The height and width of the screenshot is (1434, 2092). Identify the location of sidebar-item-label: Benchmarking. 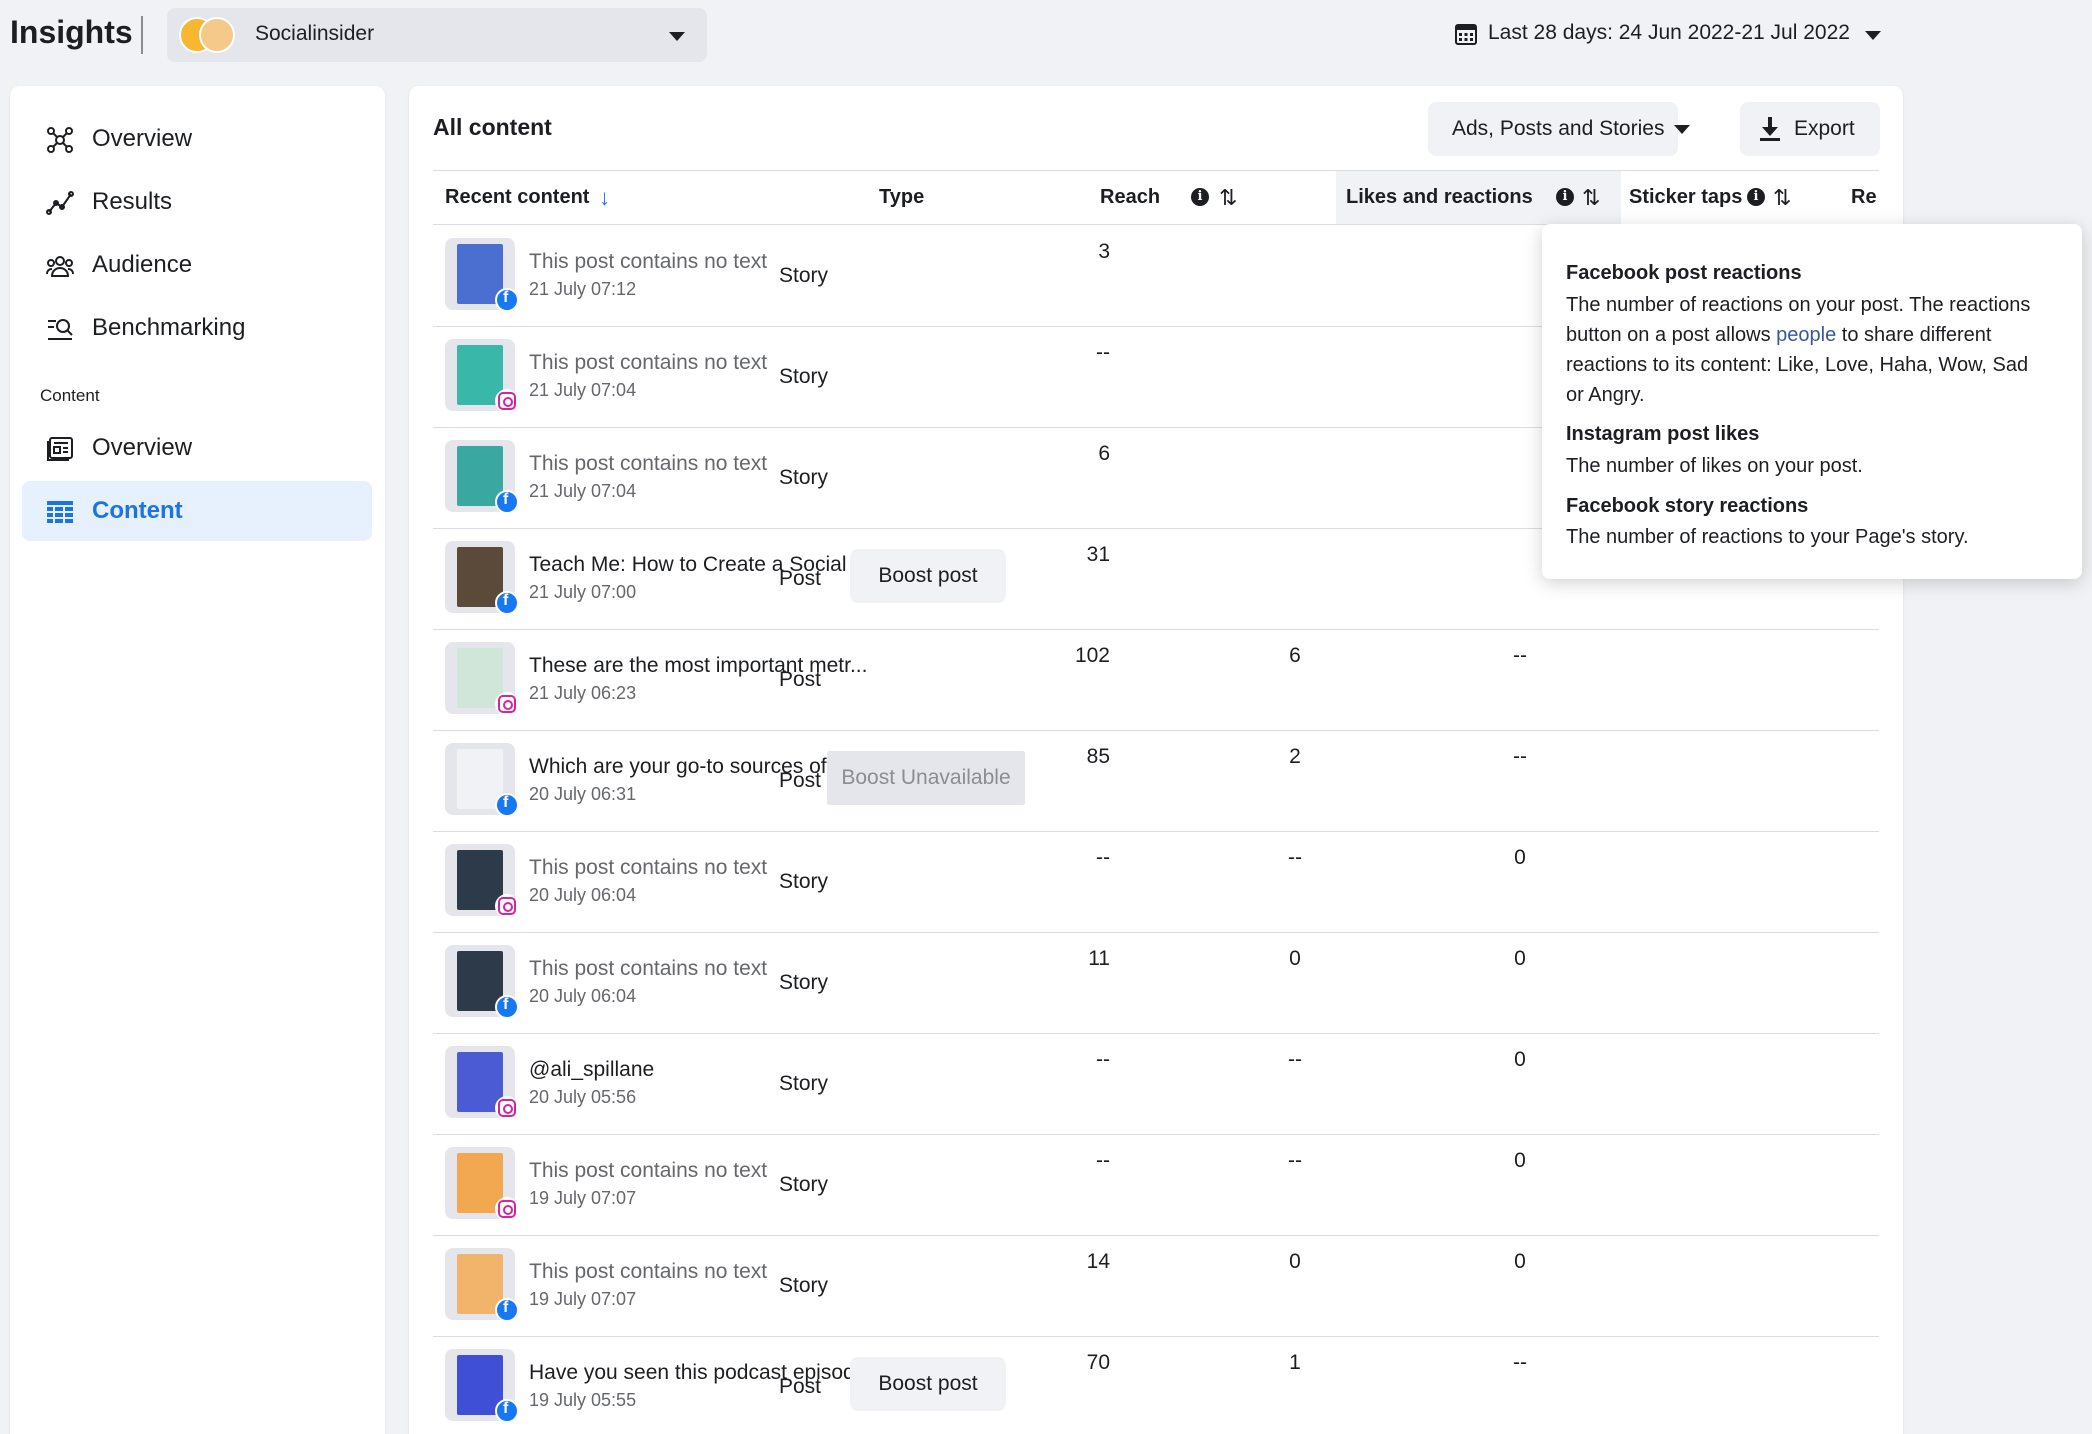
(169, 327).